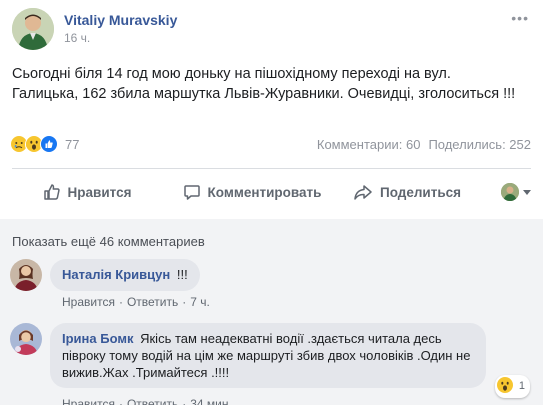 The width and height of the screenshot is (543, 405). I want to click on like-button-label: Нравится, so click(99, 192).